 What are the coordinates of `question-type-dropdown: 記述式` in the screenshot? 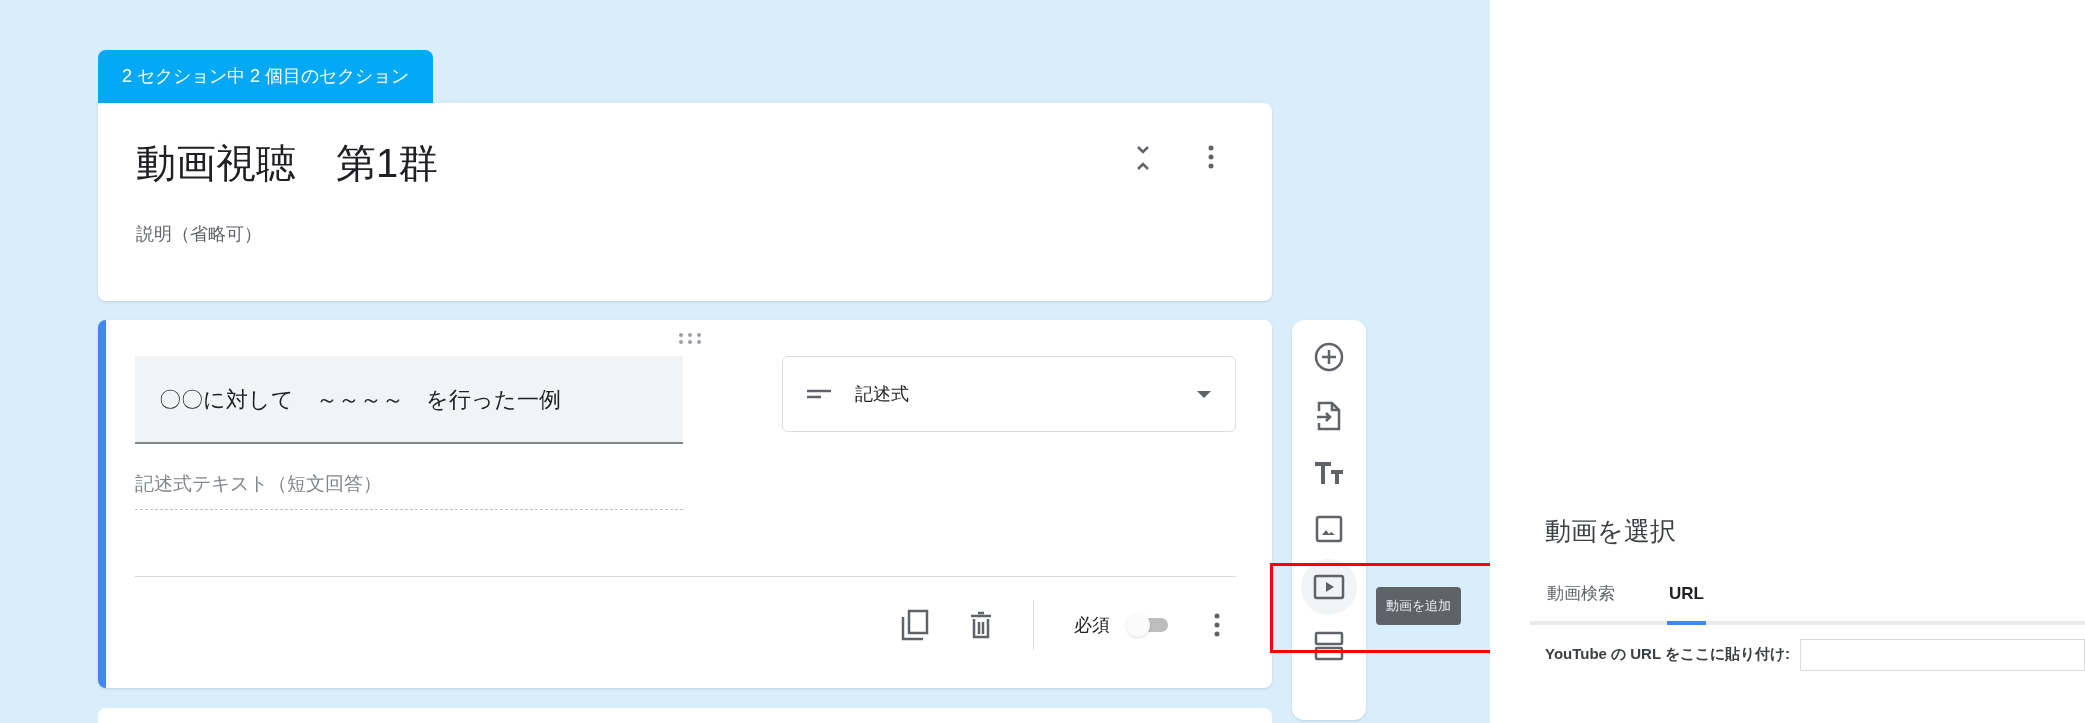 It's located at (1009, 394).